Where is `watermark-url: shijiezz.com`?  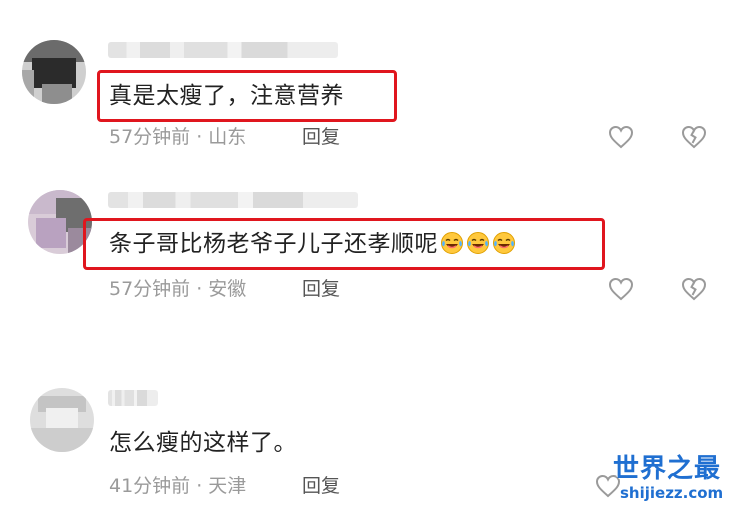
watermark-url: shijiezz.com is located at coordinates (672, 493).